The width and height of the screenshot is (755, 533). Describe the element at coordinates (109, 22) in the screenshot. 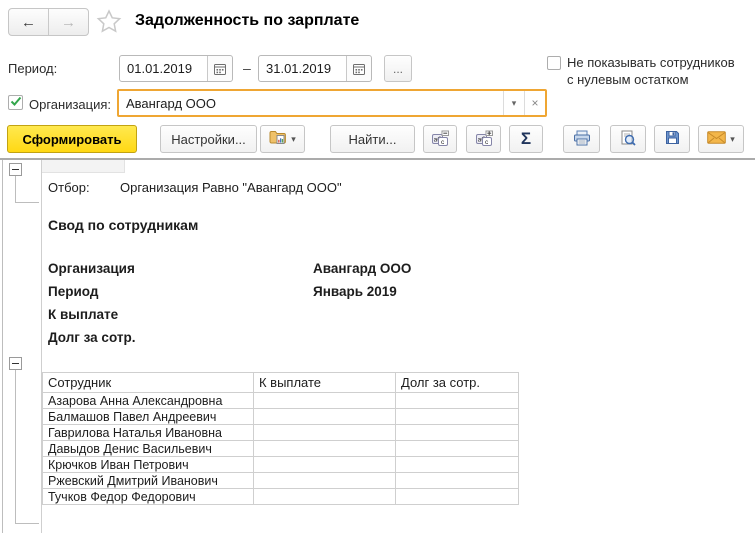

I see `favorite-star-icon` at that location.